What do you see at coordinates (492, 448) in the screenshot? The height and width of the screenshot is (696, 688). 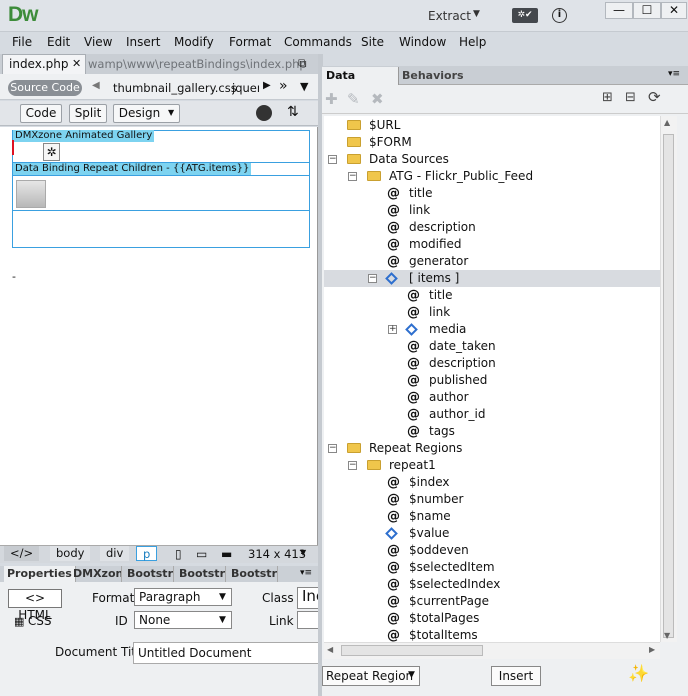 I see `tree-item: − Repeat Regions` at bounding box center [492, 448].